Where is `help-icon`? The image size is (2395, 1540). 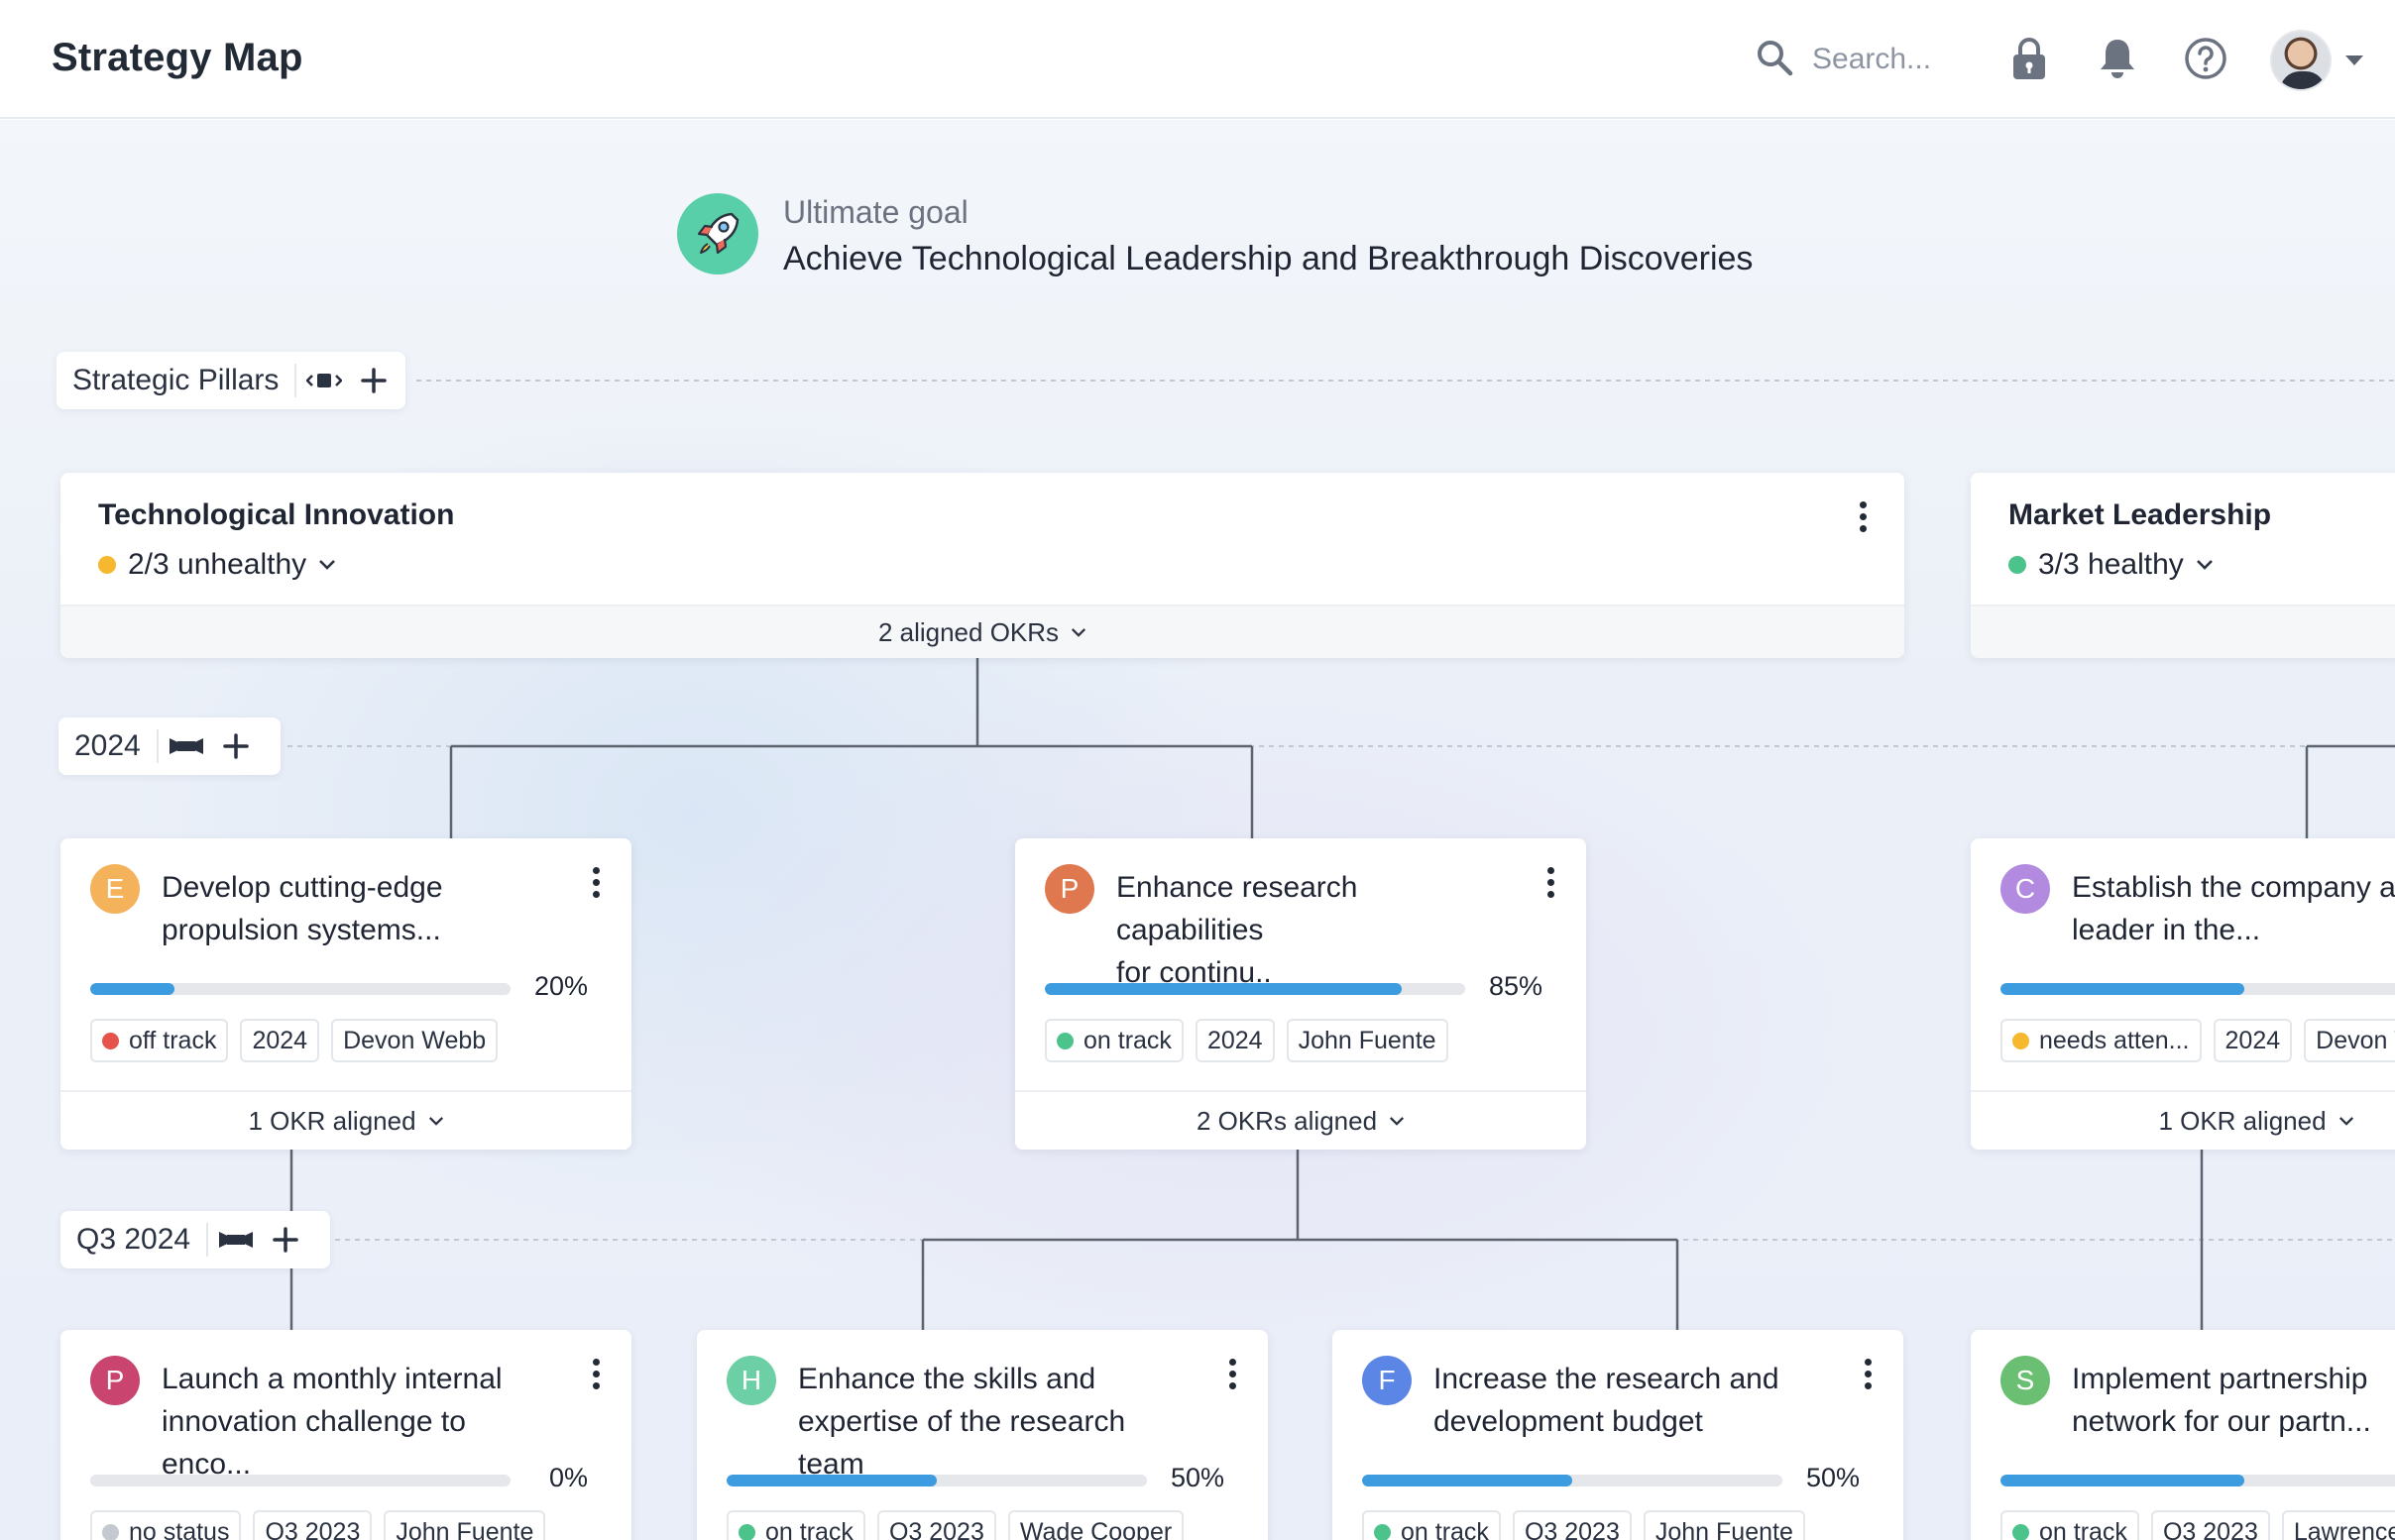
help-icon is located at coordinates (2205, 58).